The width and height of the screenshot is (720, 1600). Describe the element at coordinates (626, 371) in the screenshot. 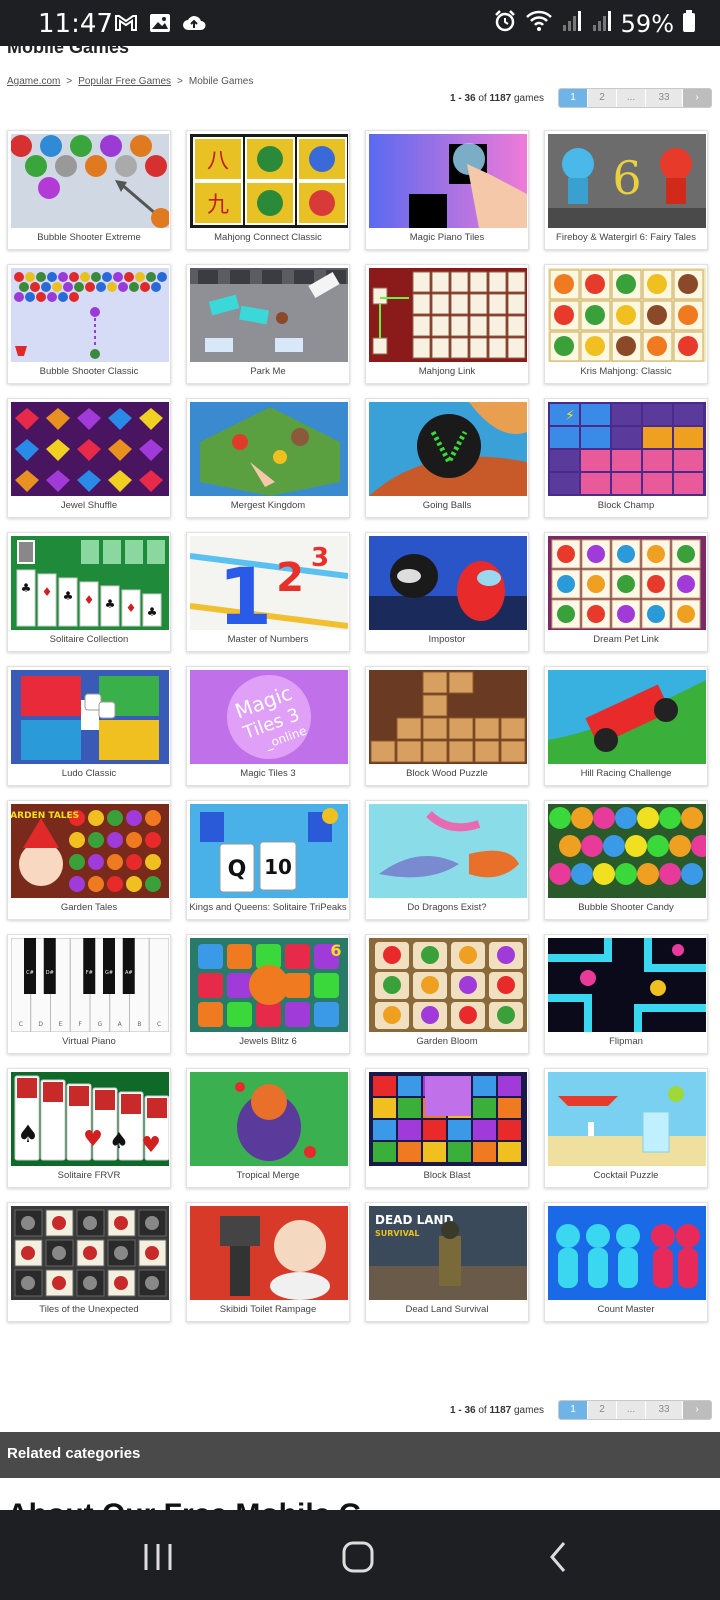

I see `game-title: Kris Mahjong: Classic` at that location.